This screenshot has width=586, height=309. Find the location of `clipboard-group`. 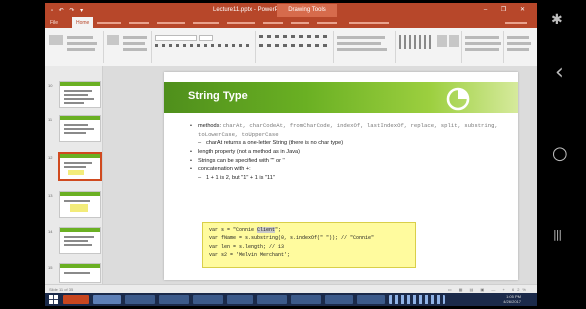

clipboard-group is located at coordinates (75, 47).